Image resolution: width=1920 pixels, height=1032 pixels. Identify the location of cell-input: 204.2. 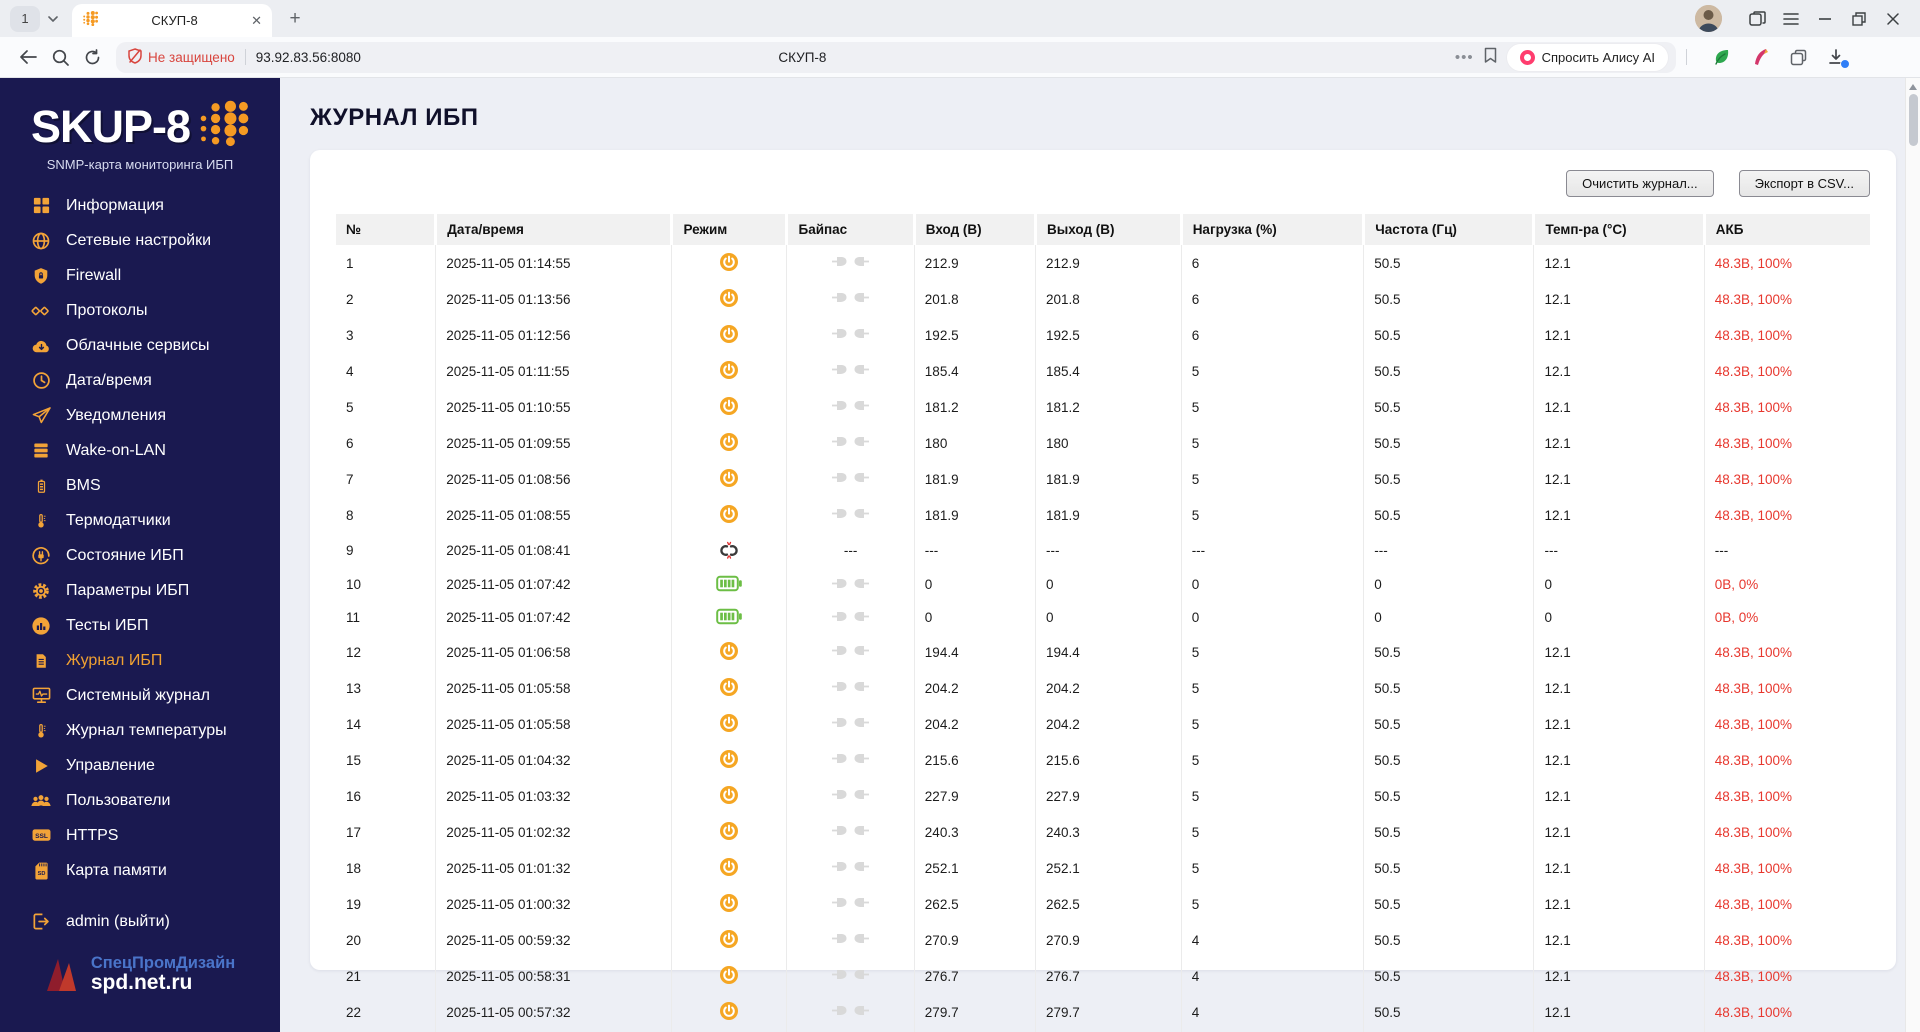
(975, 724).